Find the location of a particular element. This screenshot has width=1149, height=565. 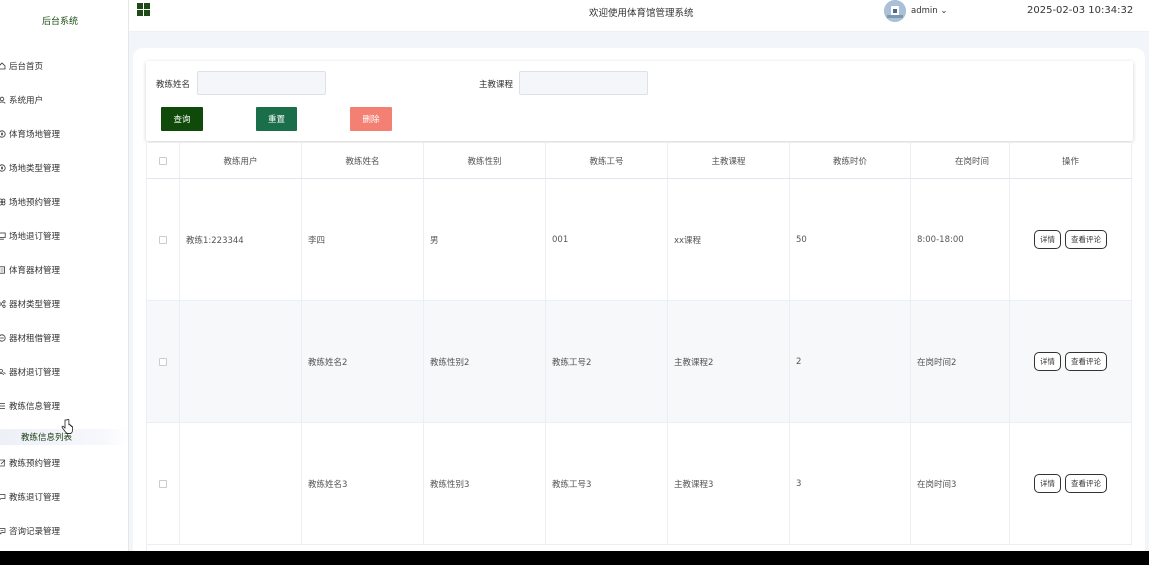

column-header: 教练姓名 is located at coordinates (363, 160).